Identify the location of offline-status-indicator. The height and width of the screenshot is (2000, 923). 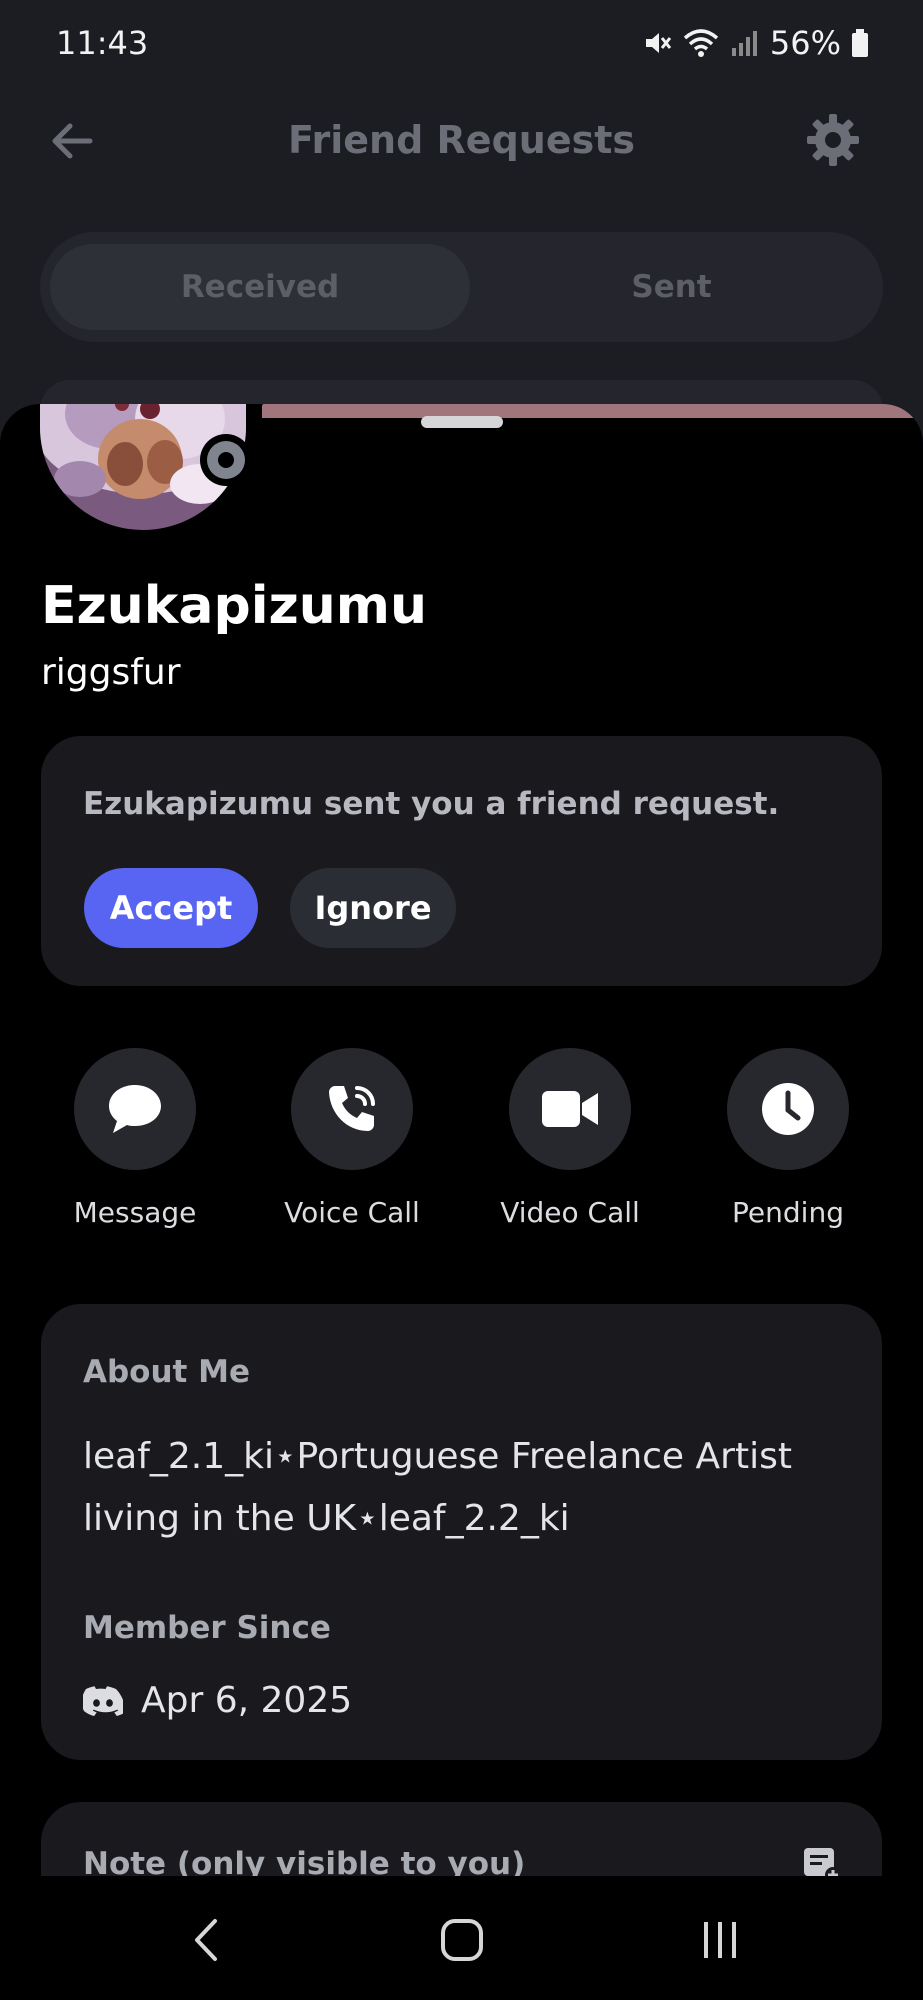
(226, 460).